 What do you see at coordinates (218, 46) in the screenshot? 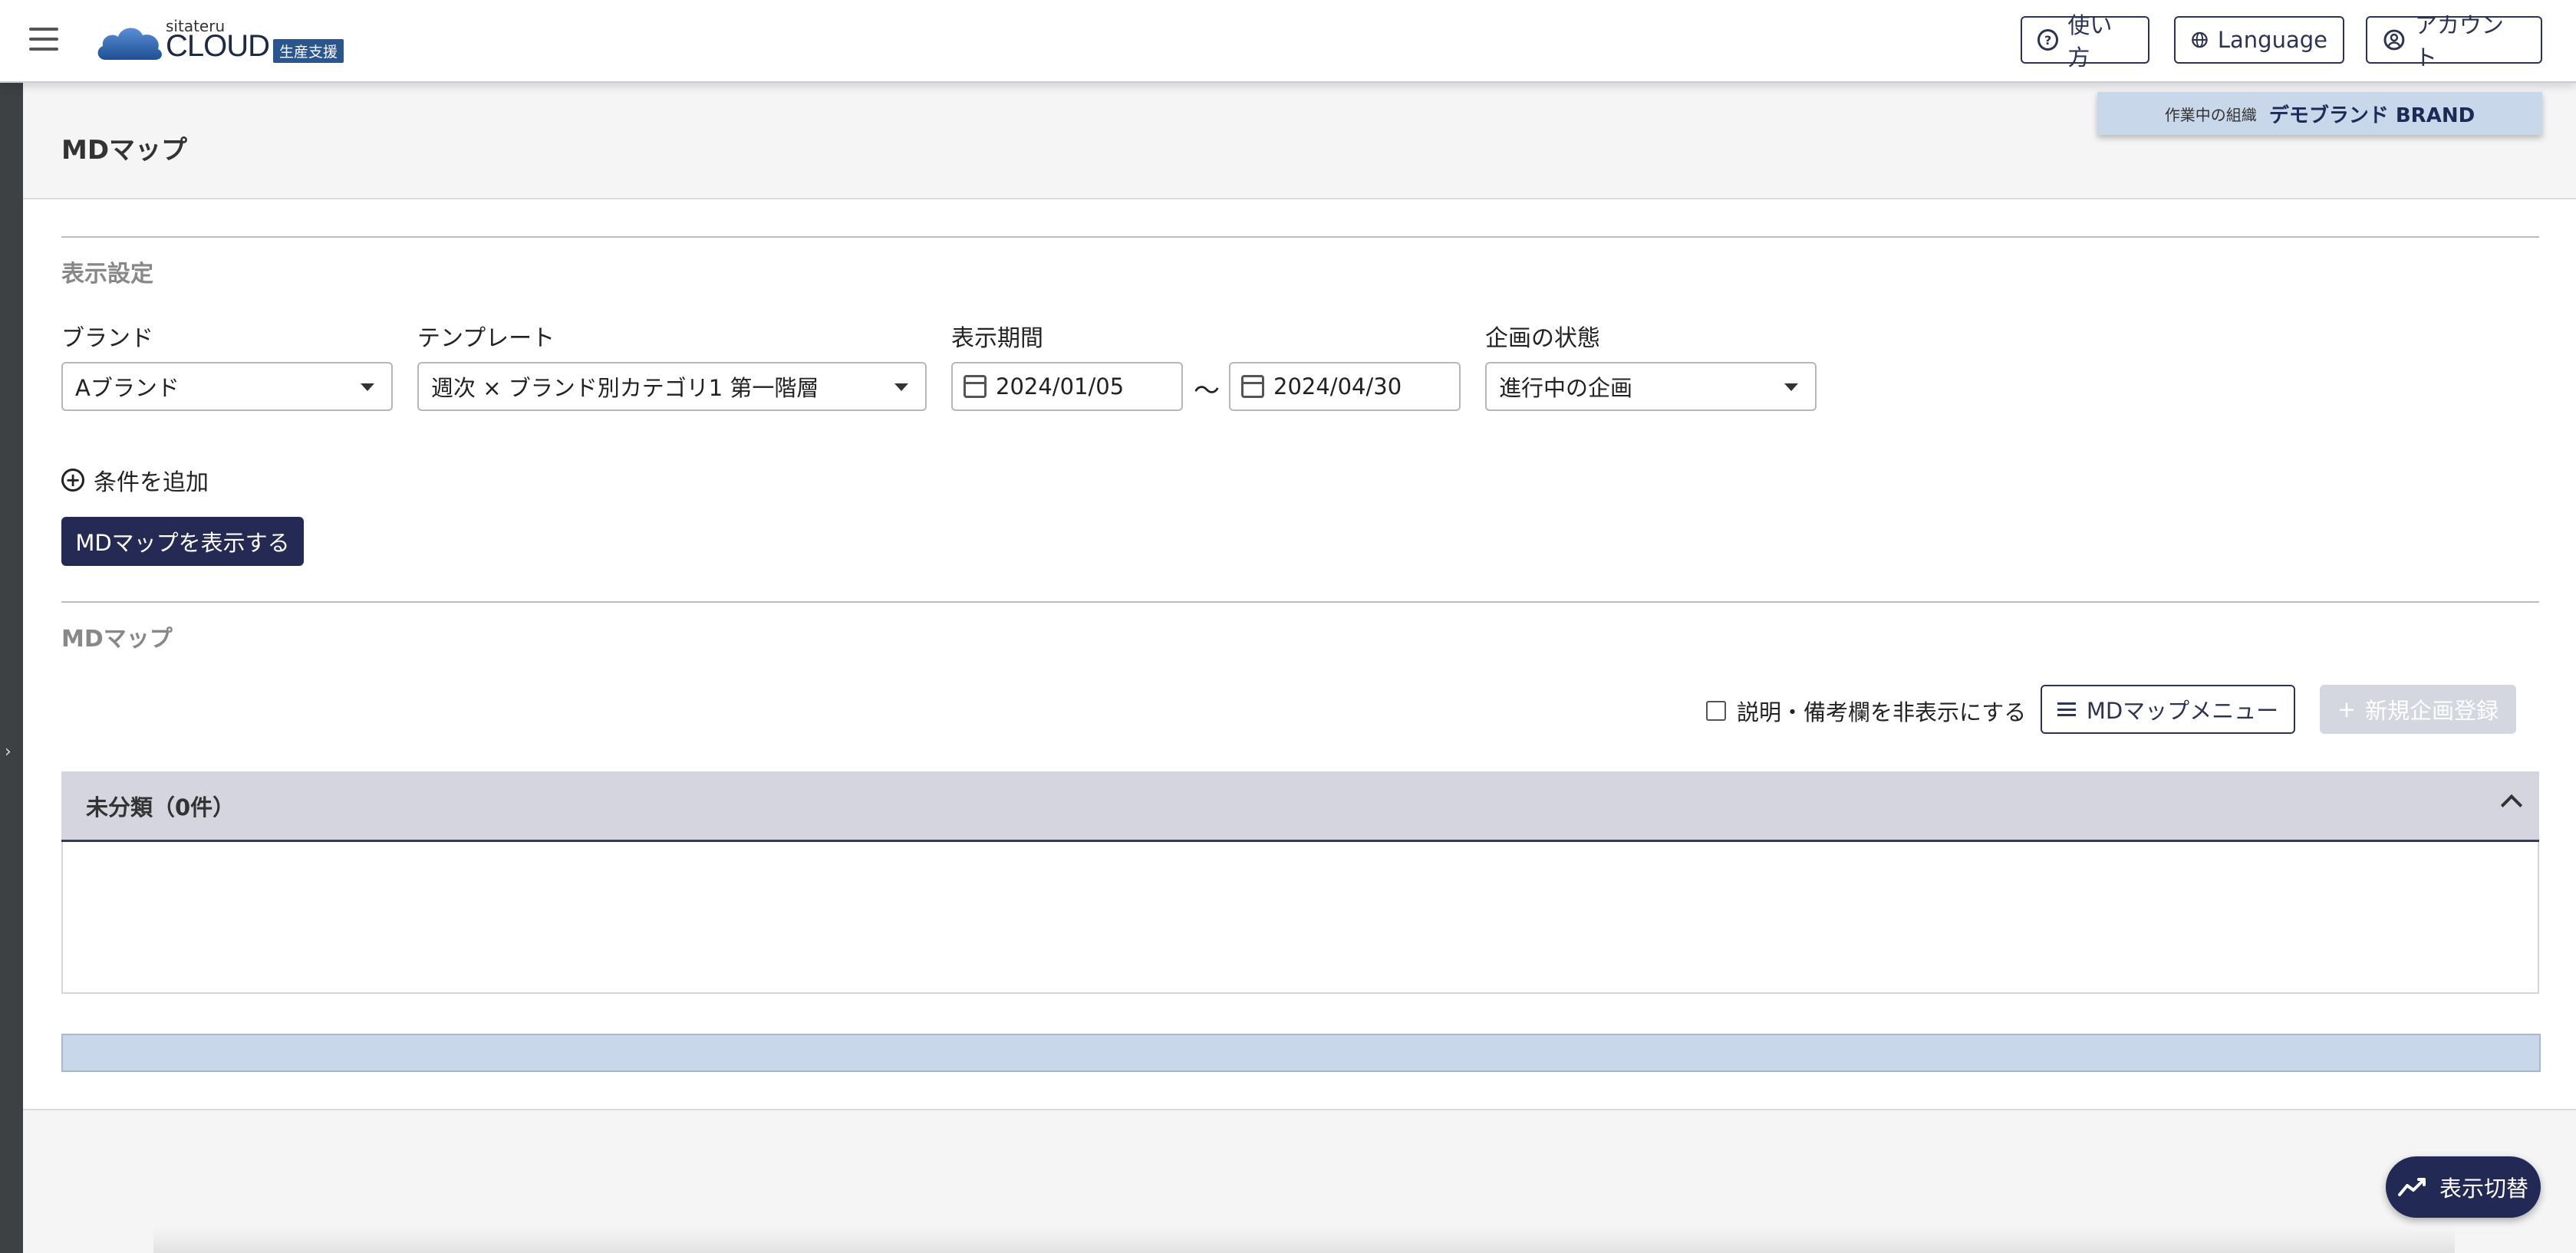
I see `logo-main-text: CLOUD` at bounding box center [218, 46].